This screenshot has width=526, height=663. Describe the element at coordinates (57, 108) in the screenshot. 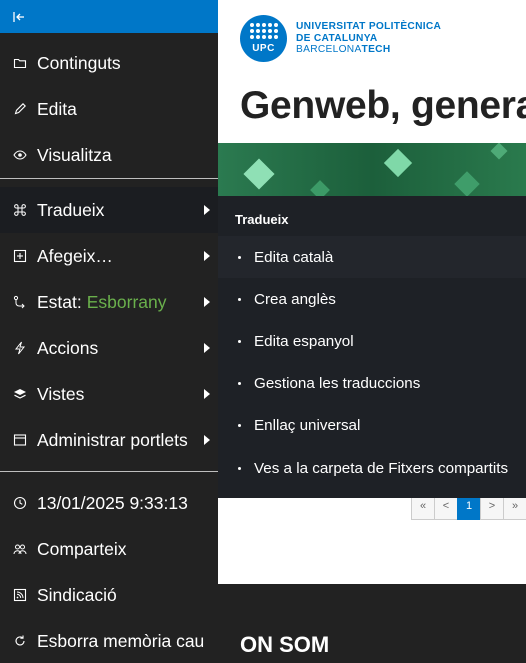

I see `toolbar-item-label: Edita` at that location.